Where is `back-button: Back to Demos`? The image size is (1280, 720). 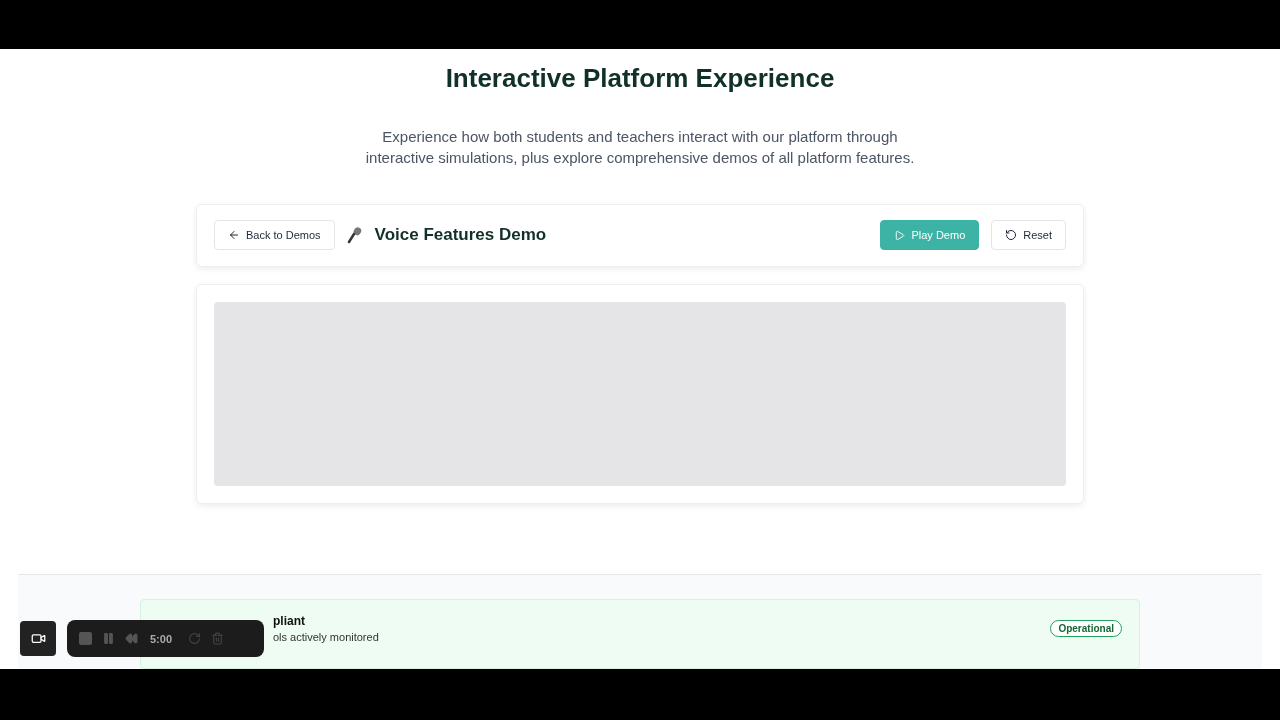
back-button: Back to Demos is located at coordinates (274, 235).